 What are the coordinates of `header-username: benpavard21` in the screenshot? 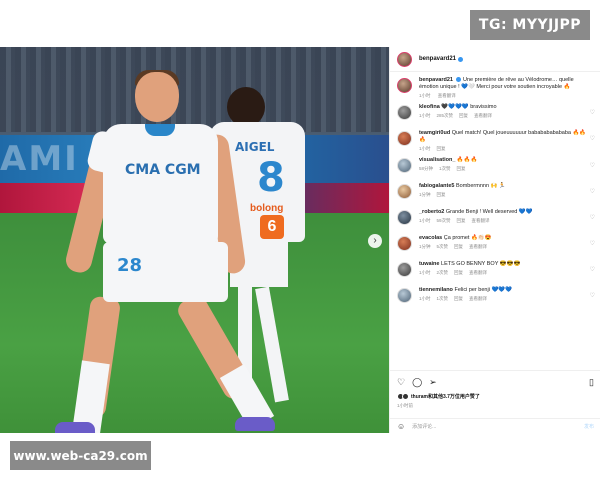 It's located at (437, 59).